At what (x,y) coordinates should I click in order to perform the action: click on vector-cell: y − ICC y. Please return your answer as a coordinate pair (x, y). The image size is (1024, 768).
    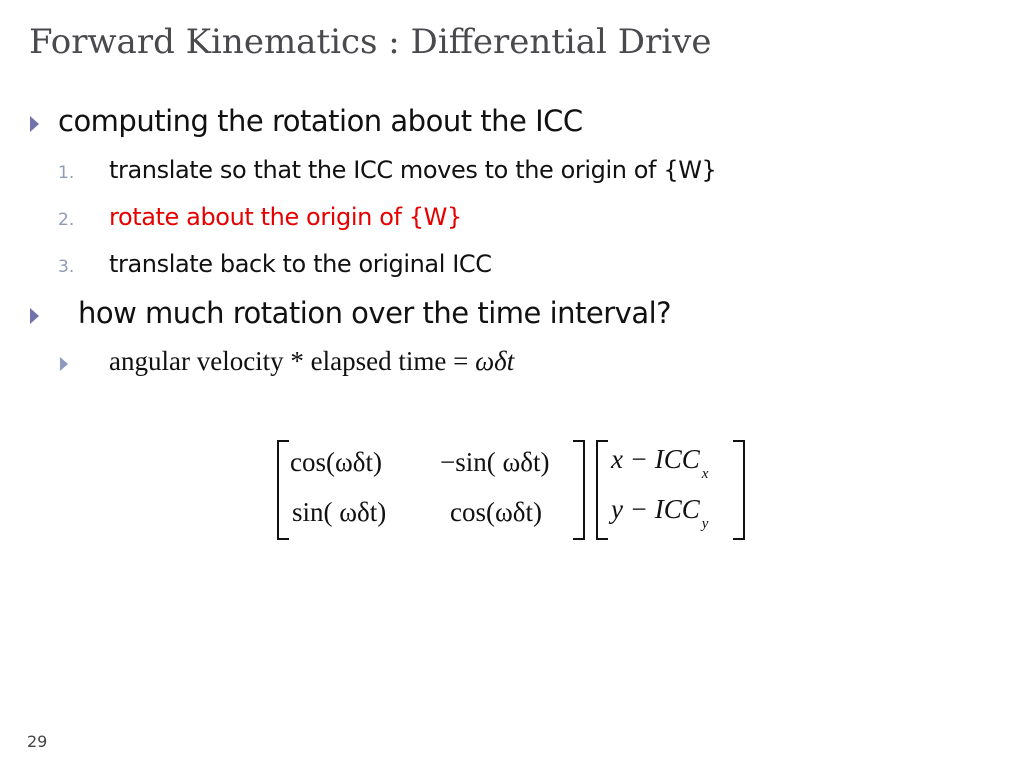
    Looking at the image, I should click on (660, 513).